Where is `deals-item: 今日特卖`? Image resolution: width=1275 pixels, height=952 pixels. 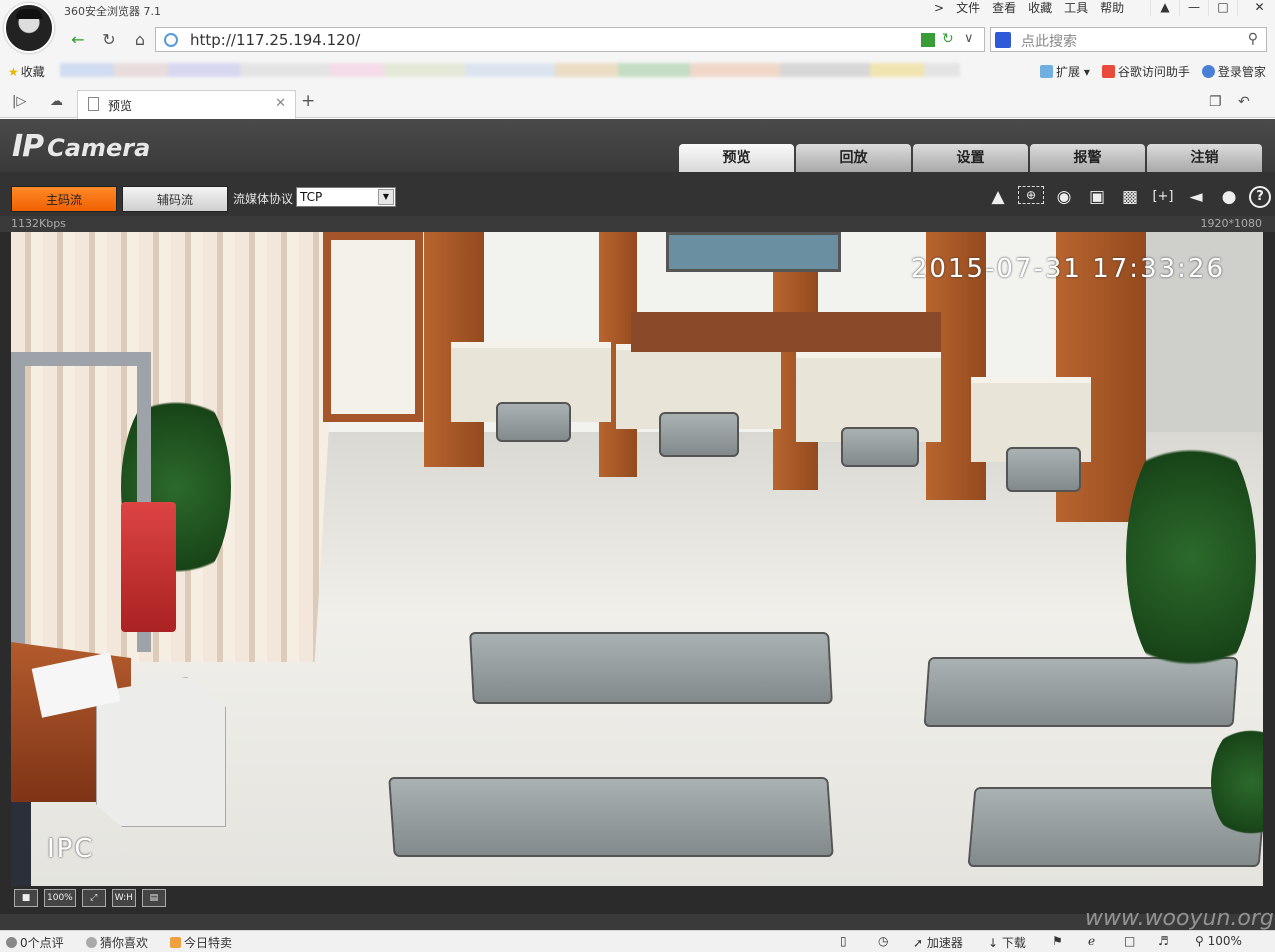
deals-item: 今日特卖 is located at coordinates (201, 942).